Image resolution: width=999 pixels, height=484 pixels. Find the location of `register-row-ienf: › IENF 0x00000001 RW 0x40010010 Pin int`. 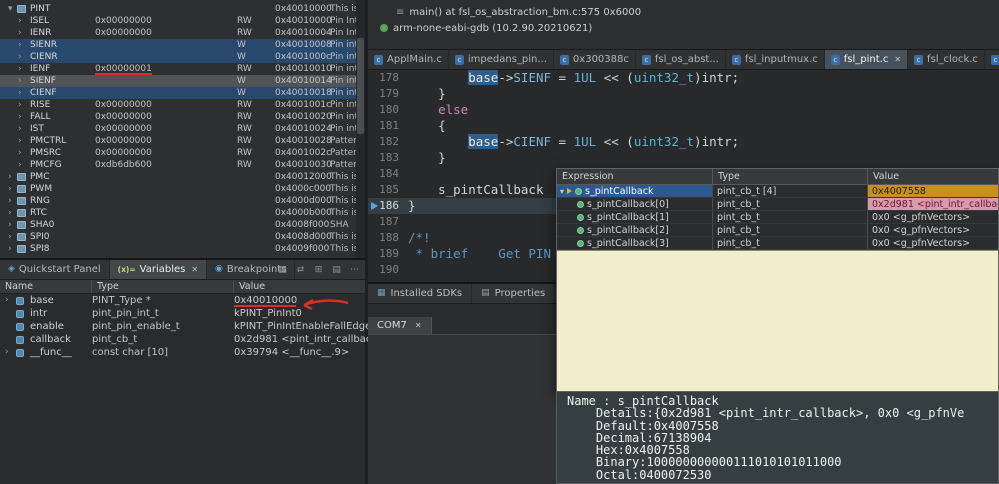

register-row-ienf: › IENF 0x00000001 RW 0x40010010 Pin int is located at coordinates (179, 69).